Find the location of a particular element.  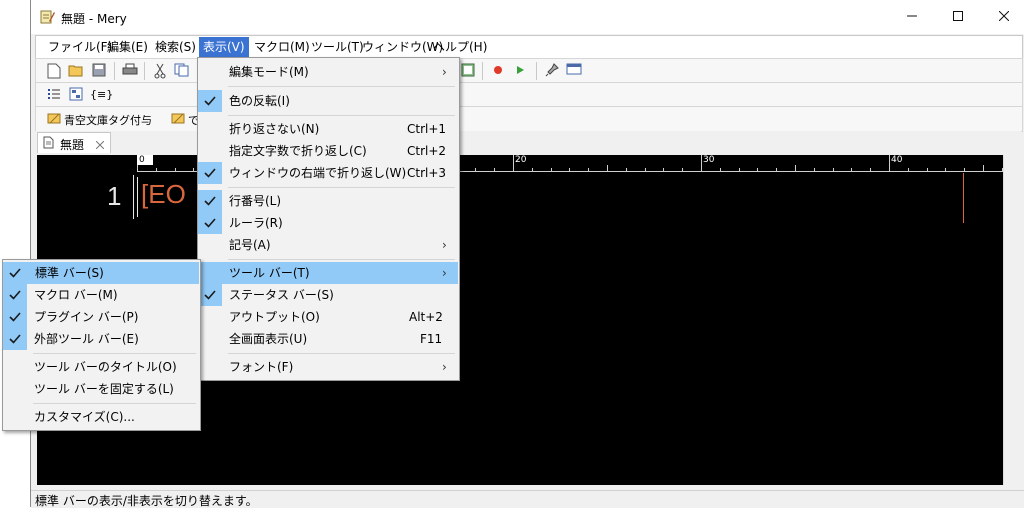

line-number: 1 is located at coordinates (114, 196).